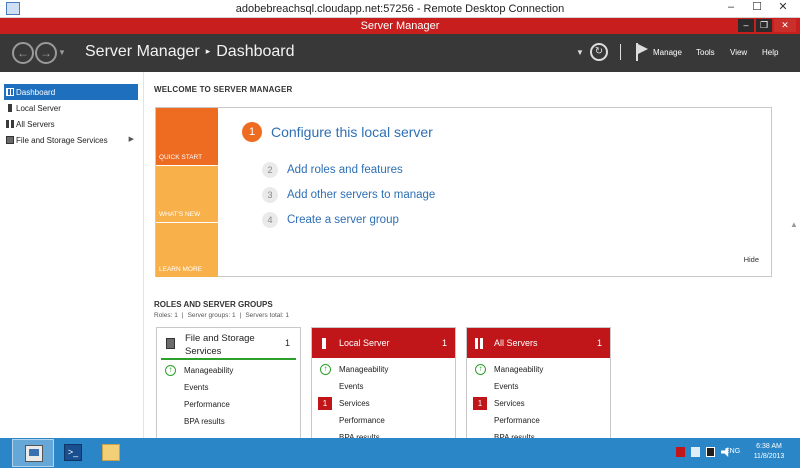 The height and width of the screenshot is (468, 800). I want to click on breadcrumb: Server Manager ▸ Dashboard, so click(190, 52).